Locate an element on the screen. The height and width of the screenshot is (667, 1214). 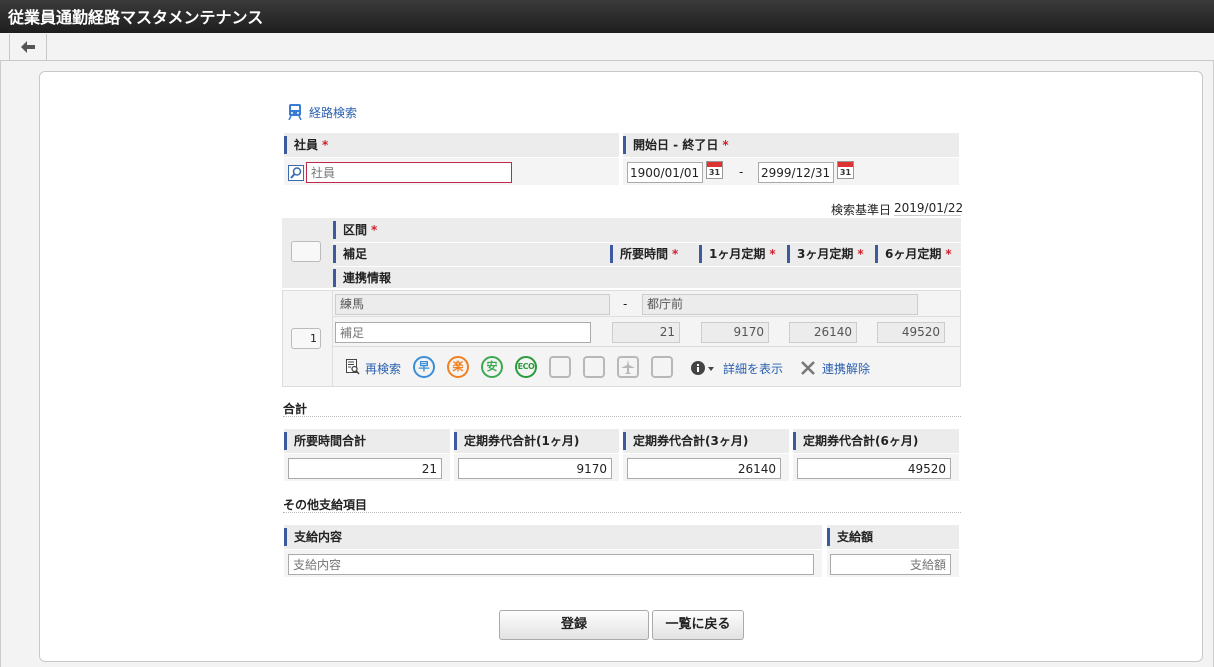
section-header: 区間 * is located at coordinates (647, 230).